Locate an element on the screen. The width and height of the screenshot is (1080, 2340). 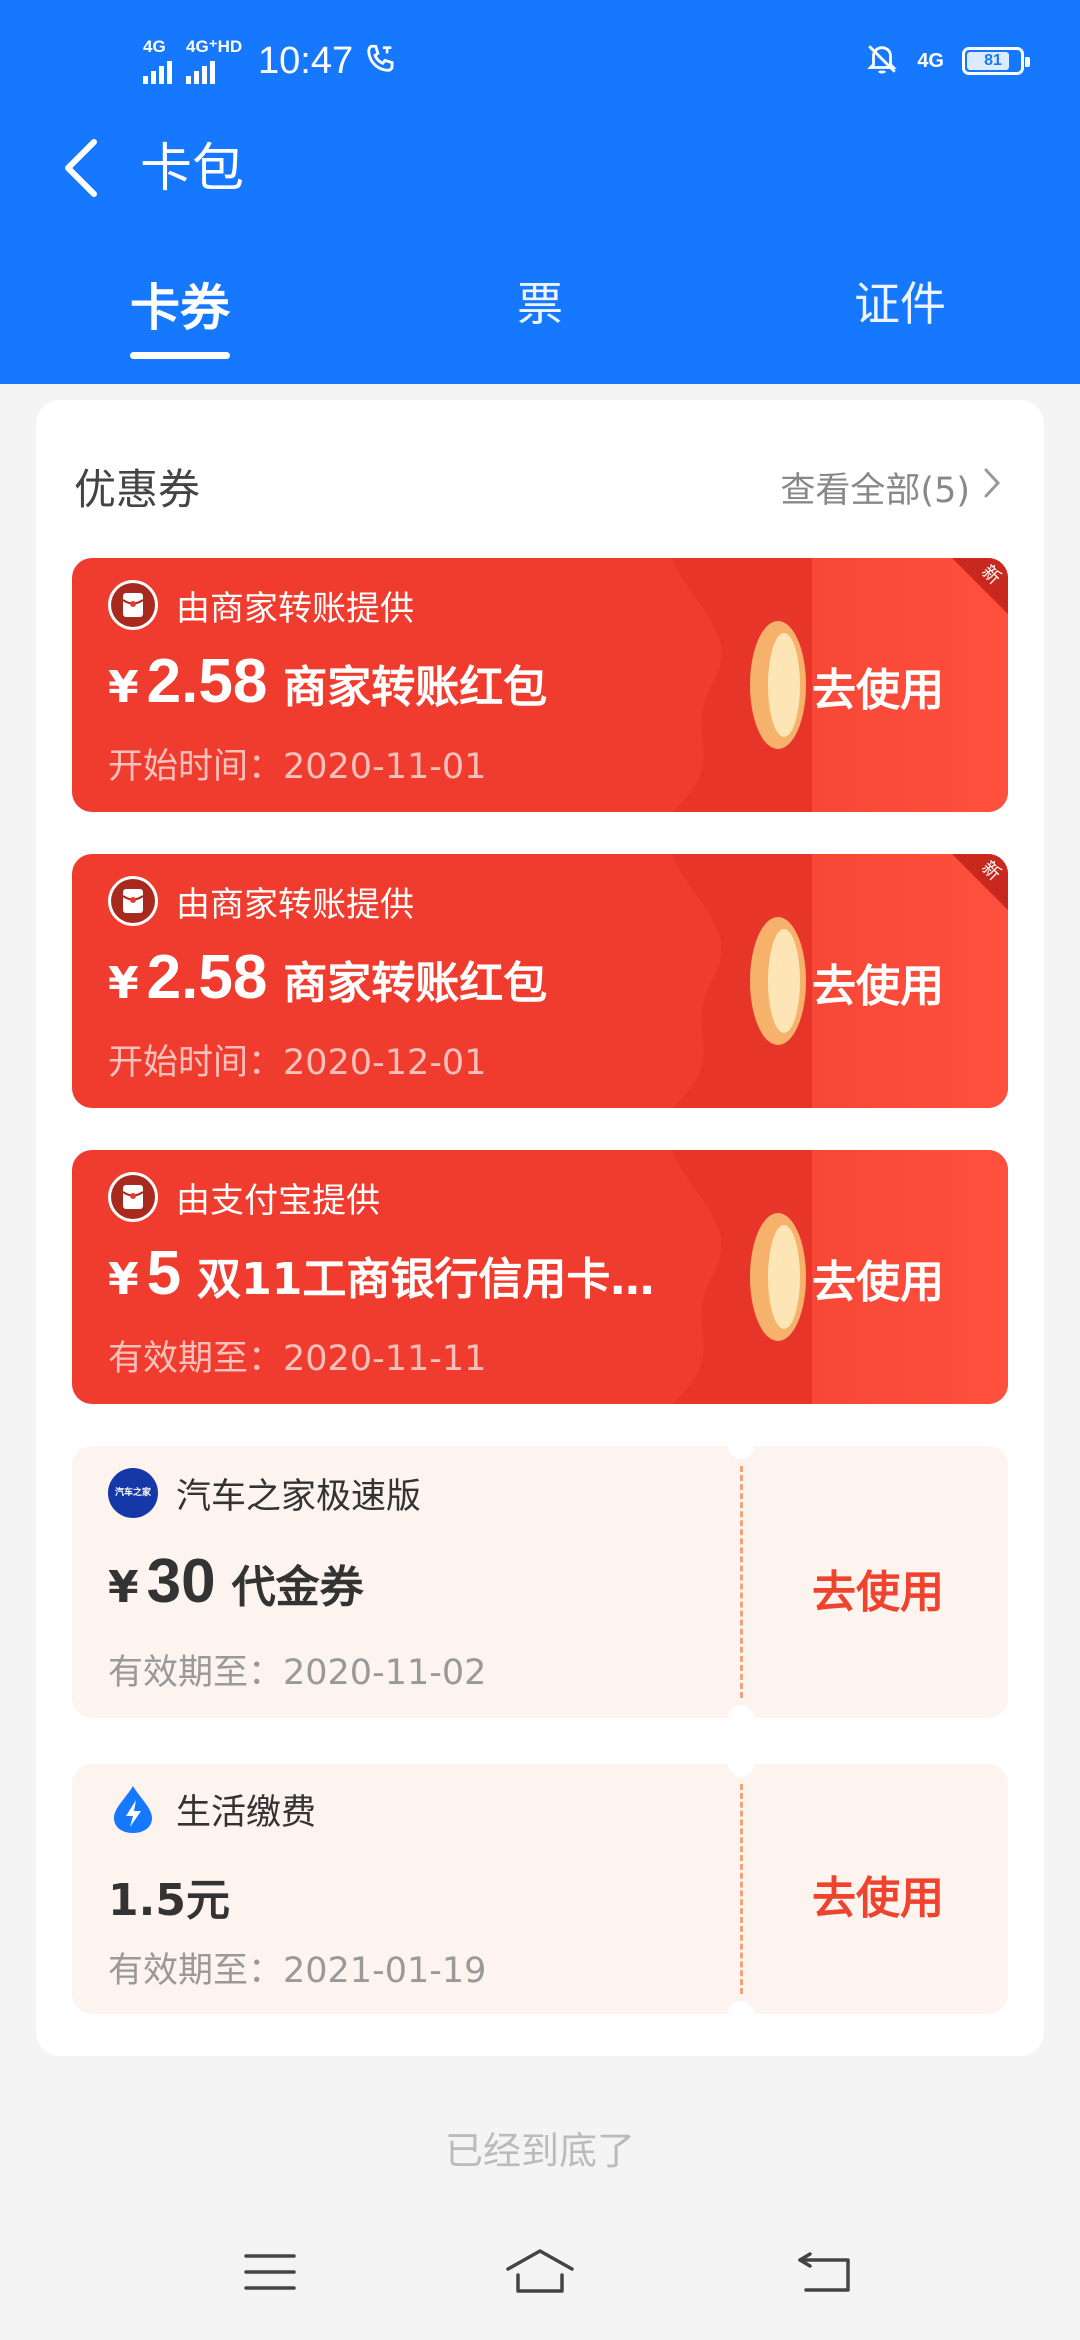
page-title: 卡包 is located at coordinates (192, 169).